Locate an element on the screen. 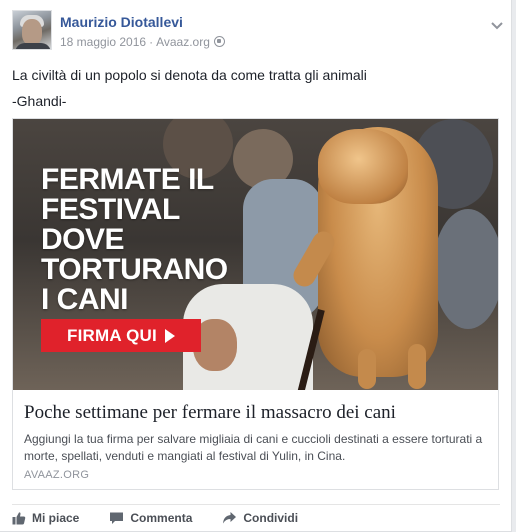 This screenshot has width=516, height=532. image-headline-line: I CANI is located at coordinates (85, 299).